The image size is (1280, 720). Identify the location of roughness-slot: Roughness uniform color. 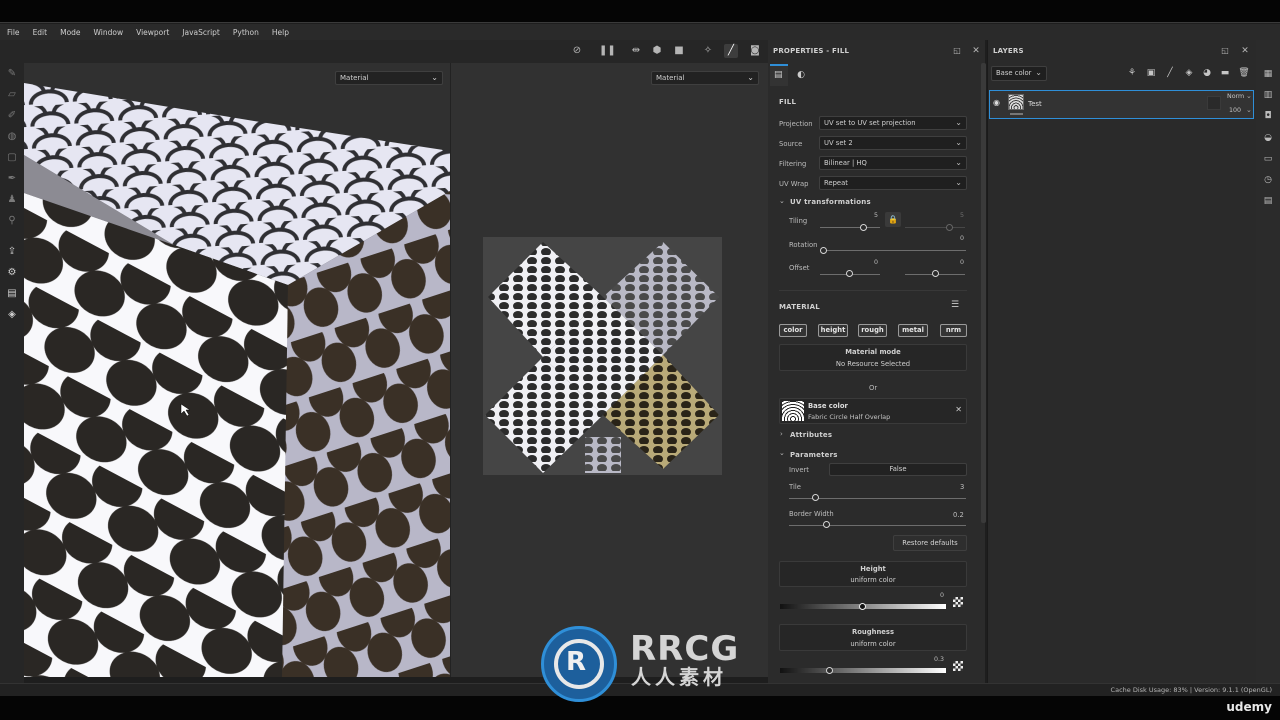
(873, 637).